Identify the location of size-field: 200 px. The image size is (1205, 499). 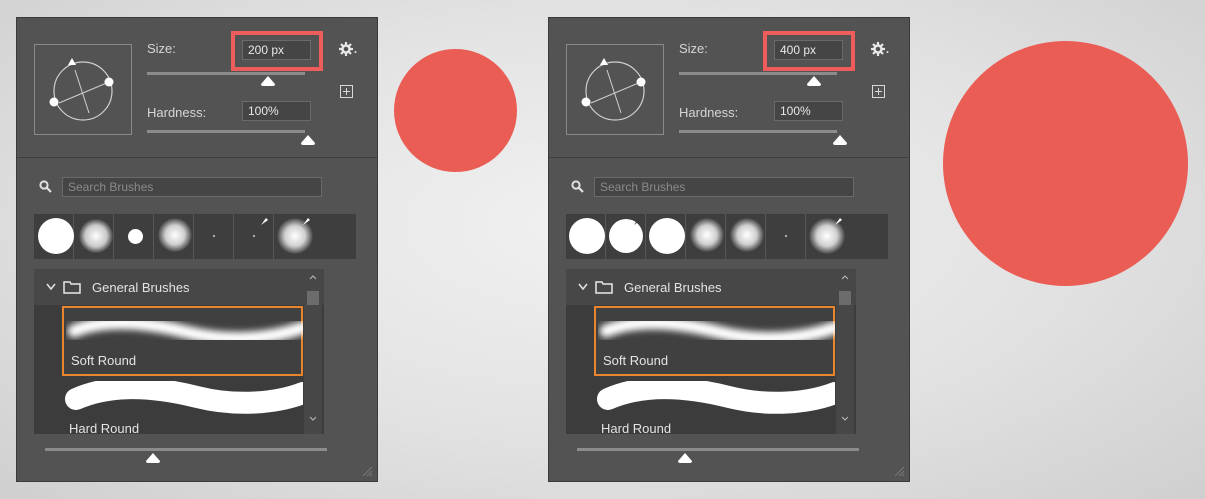
(276, 50).